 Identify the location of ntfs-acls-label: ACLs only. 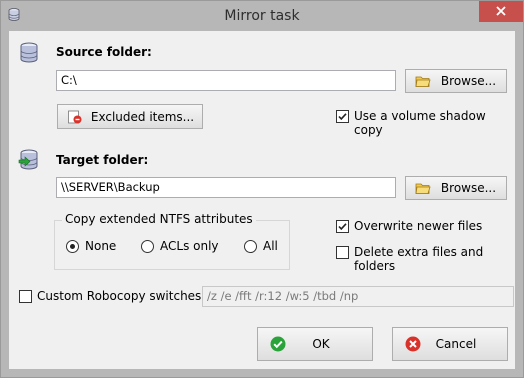
(189, 246).